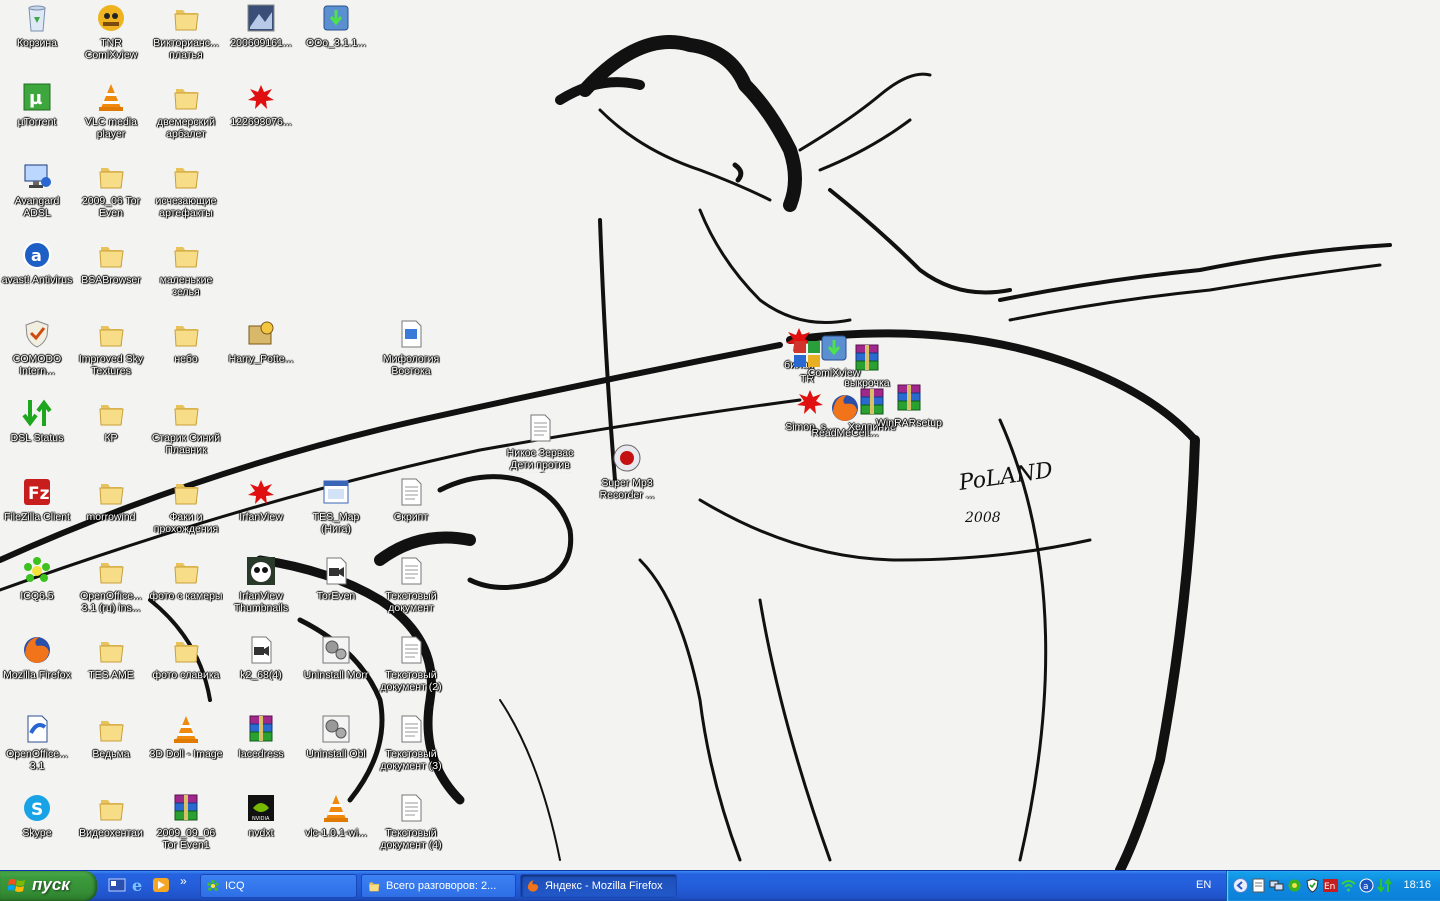 Image resolution: width=1440 pixels, height=901 pixels. Describe the element at coordinates (411, 821) in the screenshot. I see `desktop-icon: Текстовый документ (4)` at that location.